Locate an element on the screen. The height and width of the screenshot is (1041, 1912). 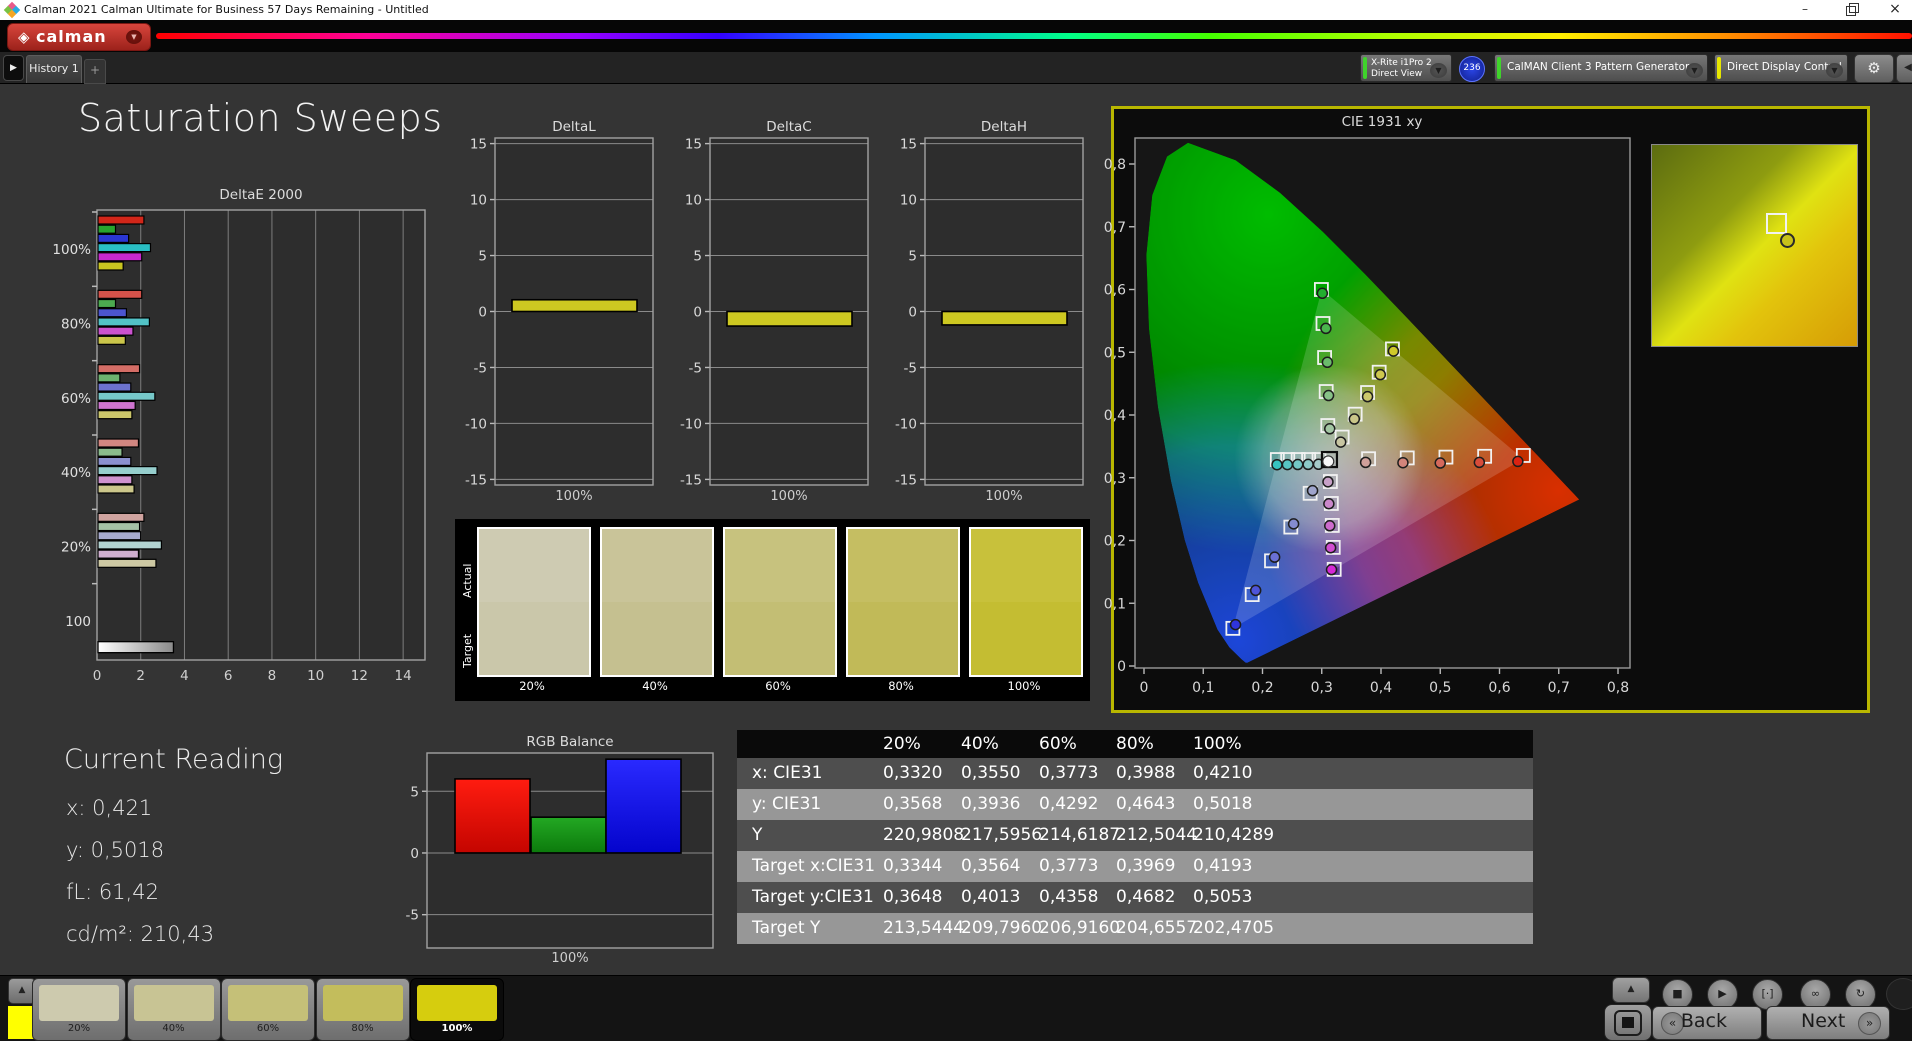
calman-logo-text: calman is located at coordinates (71, 36).